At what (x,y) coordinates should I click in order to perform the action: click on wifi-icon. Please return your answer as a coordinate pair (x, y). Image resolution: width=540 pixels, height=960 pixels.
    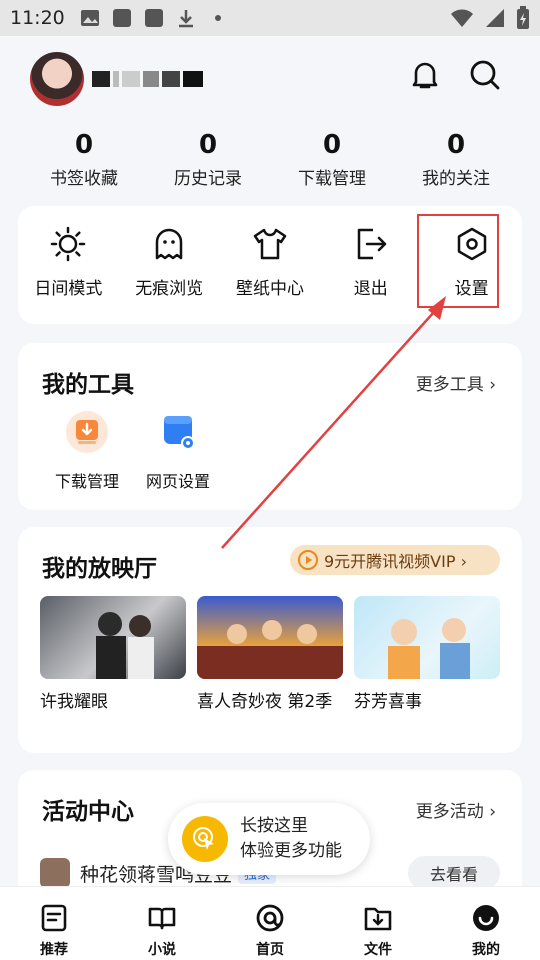
    Looking at the image, I should click on (462, 18).